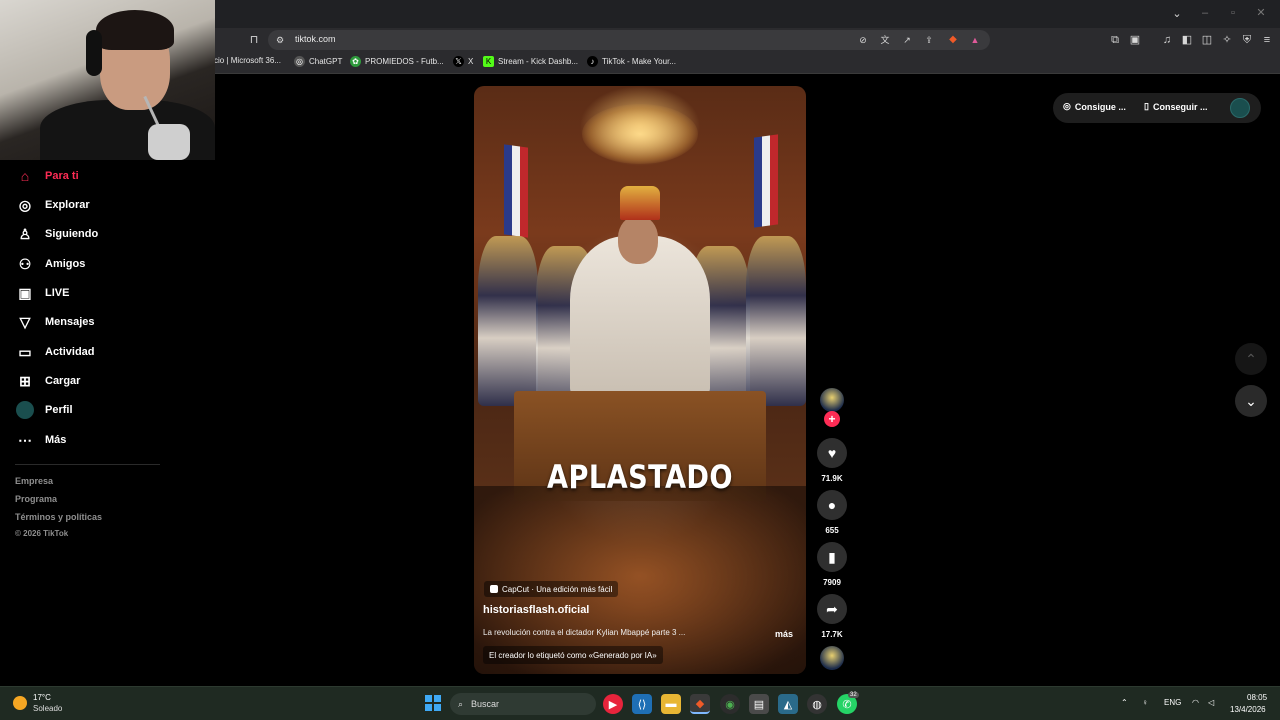 Image resolution: width=1280 pixels, height=720 pixels. I want to click on media-player-icon: ▶, so click(613, 704).